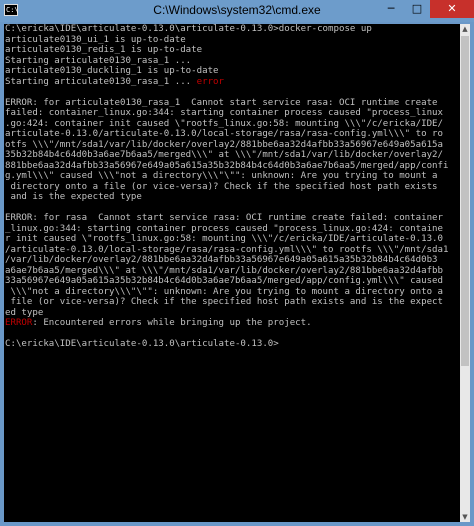  I want to click on maximize-button: □, so click(417, 9).